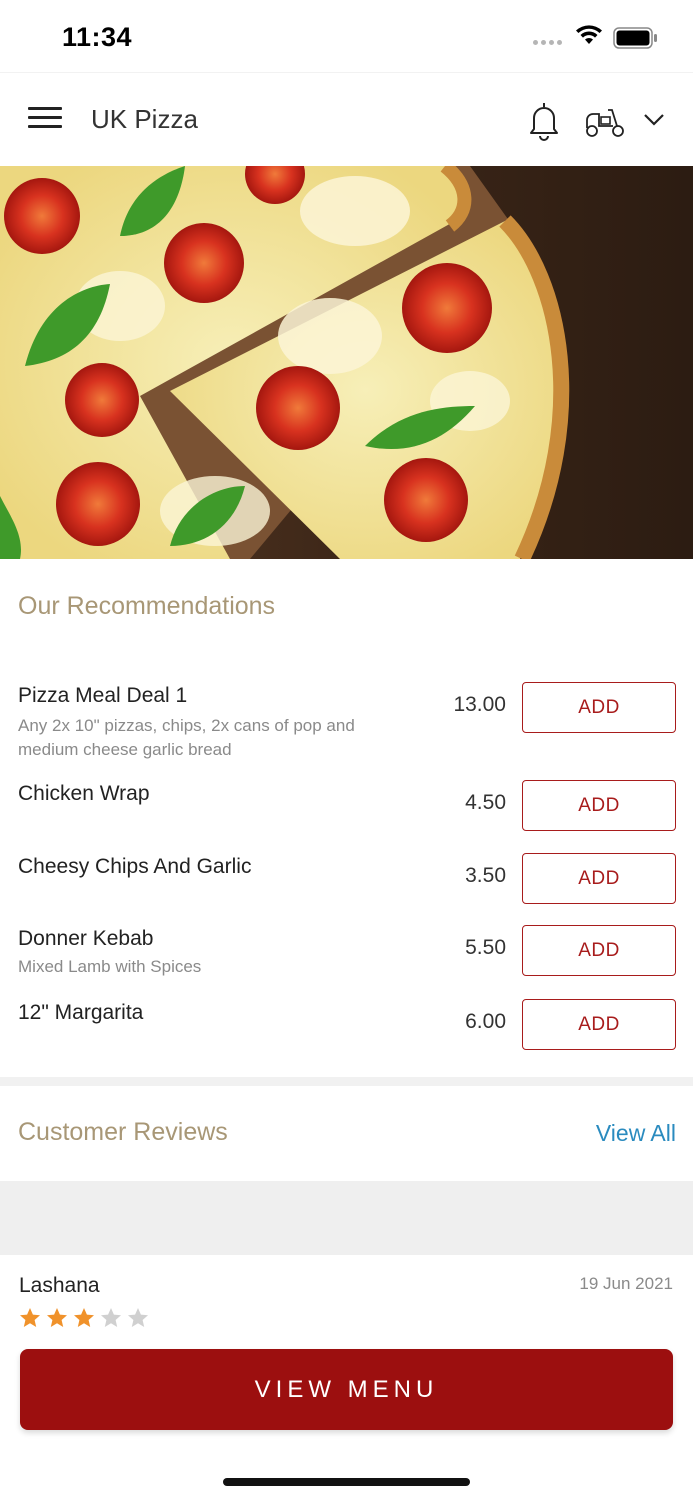 This screenshot has height=1500, width=693. What do you see at coordinates (135, 866) in the screenshot?
I see `item-name: Cheesy Chips And Garlic` at bounding box center [135, 866].